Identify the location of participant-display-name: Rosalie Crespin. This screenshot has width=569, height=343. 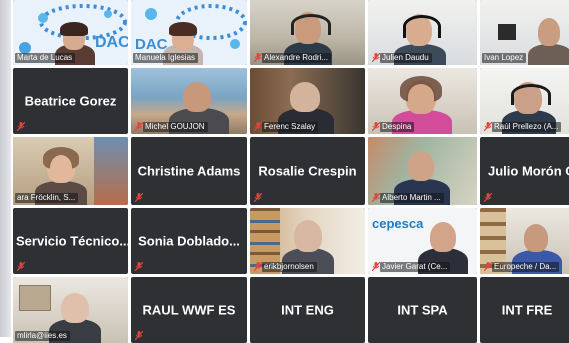
(307, 171).